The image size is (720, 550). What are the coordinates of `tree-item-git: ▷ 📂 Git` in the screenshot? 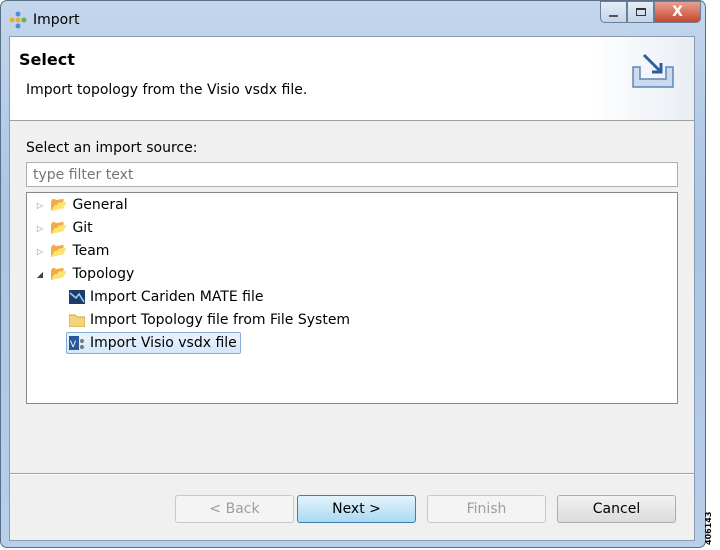 It's located at (64, 228).